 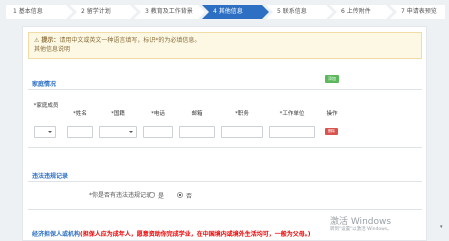 What do you see at coordinates (242, 114) in the screenshot?
I see `col-header-position: *职务` at bounding box center [242, 114].